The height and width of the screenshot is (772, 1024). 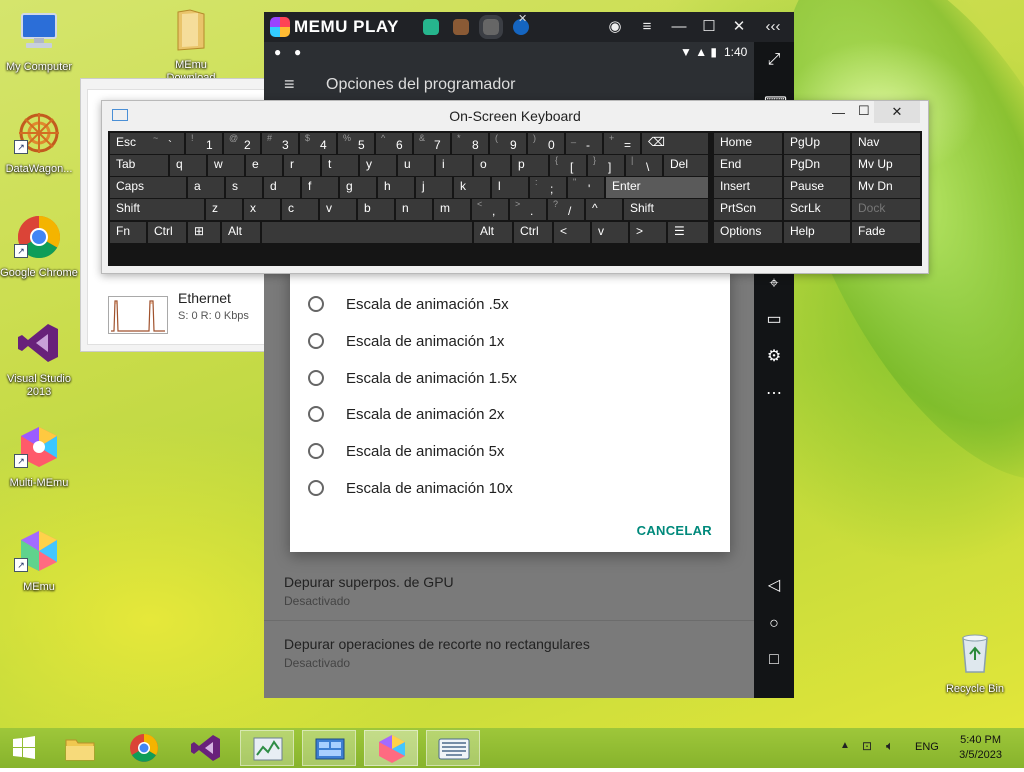 I want to click on tab-app-icon, so click(x=430, y=27).